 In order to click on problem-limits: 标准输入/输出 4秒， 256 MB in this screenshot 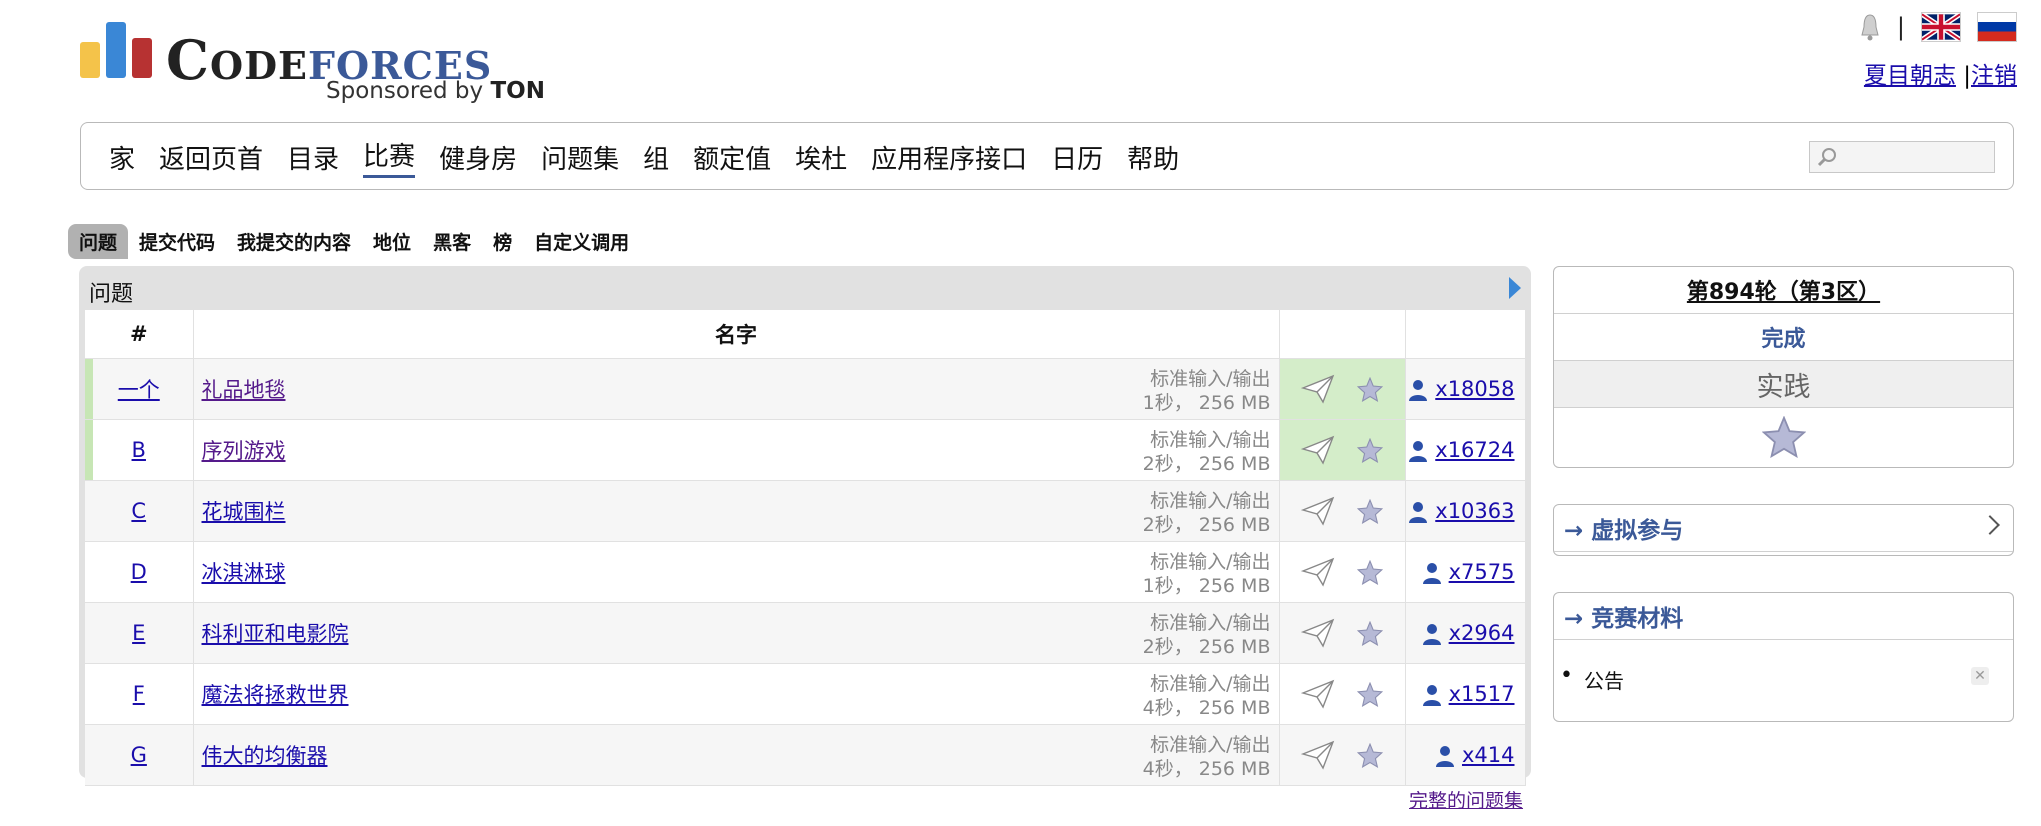, I will do `click(1207, 696)`.